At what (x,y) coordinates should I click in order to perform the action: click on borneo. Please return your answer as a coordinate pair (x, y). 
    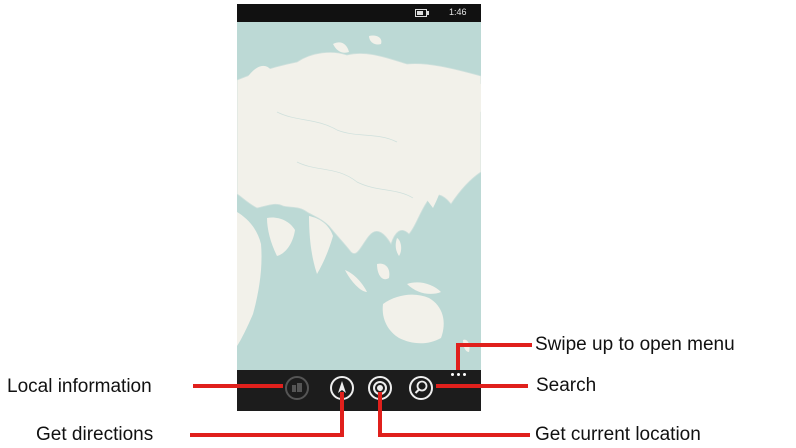
    Looking at the image, I should click on (383, 271).